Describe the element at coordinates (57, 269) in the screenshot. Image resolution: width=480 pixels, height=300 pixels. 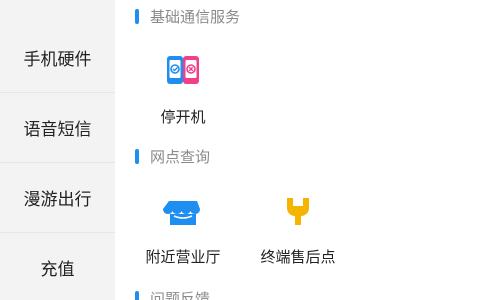
I see `sidebar-item-label: 充值` at that location.